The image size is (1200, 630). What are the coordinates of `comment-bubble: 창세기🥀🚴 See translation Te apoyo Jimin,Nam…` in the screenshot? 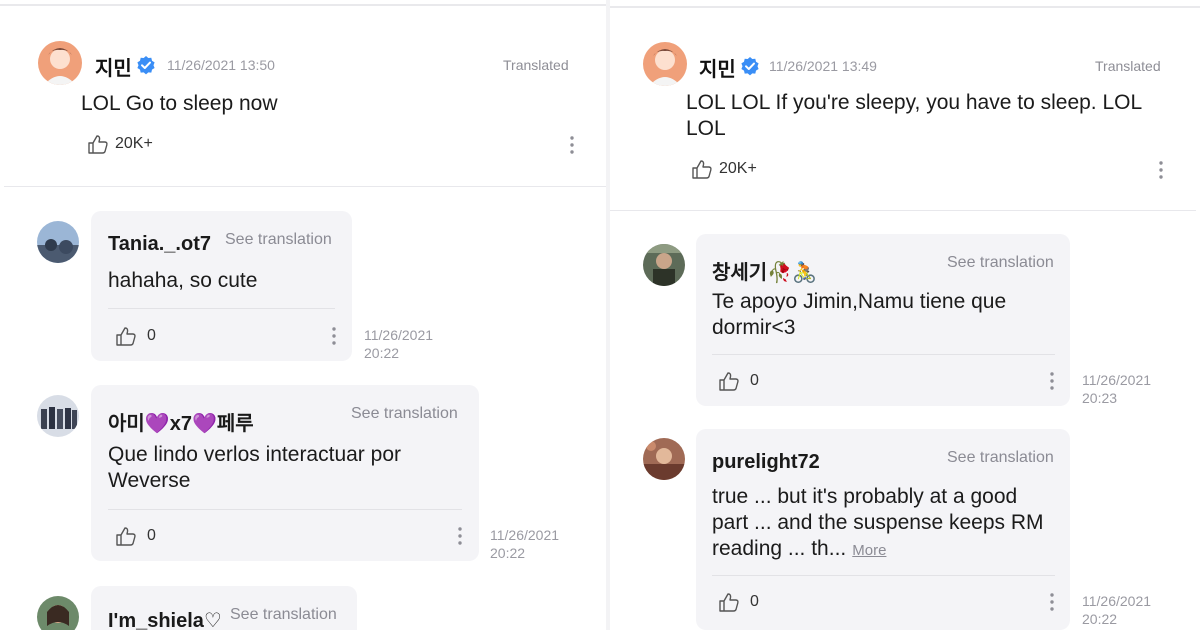 It's located at (883, 320).